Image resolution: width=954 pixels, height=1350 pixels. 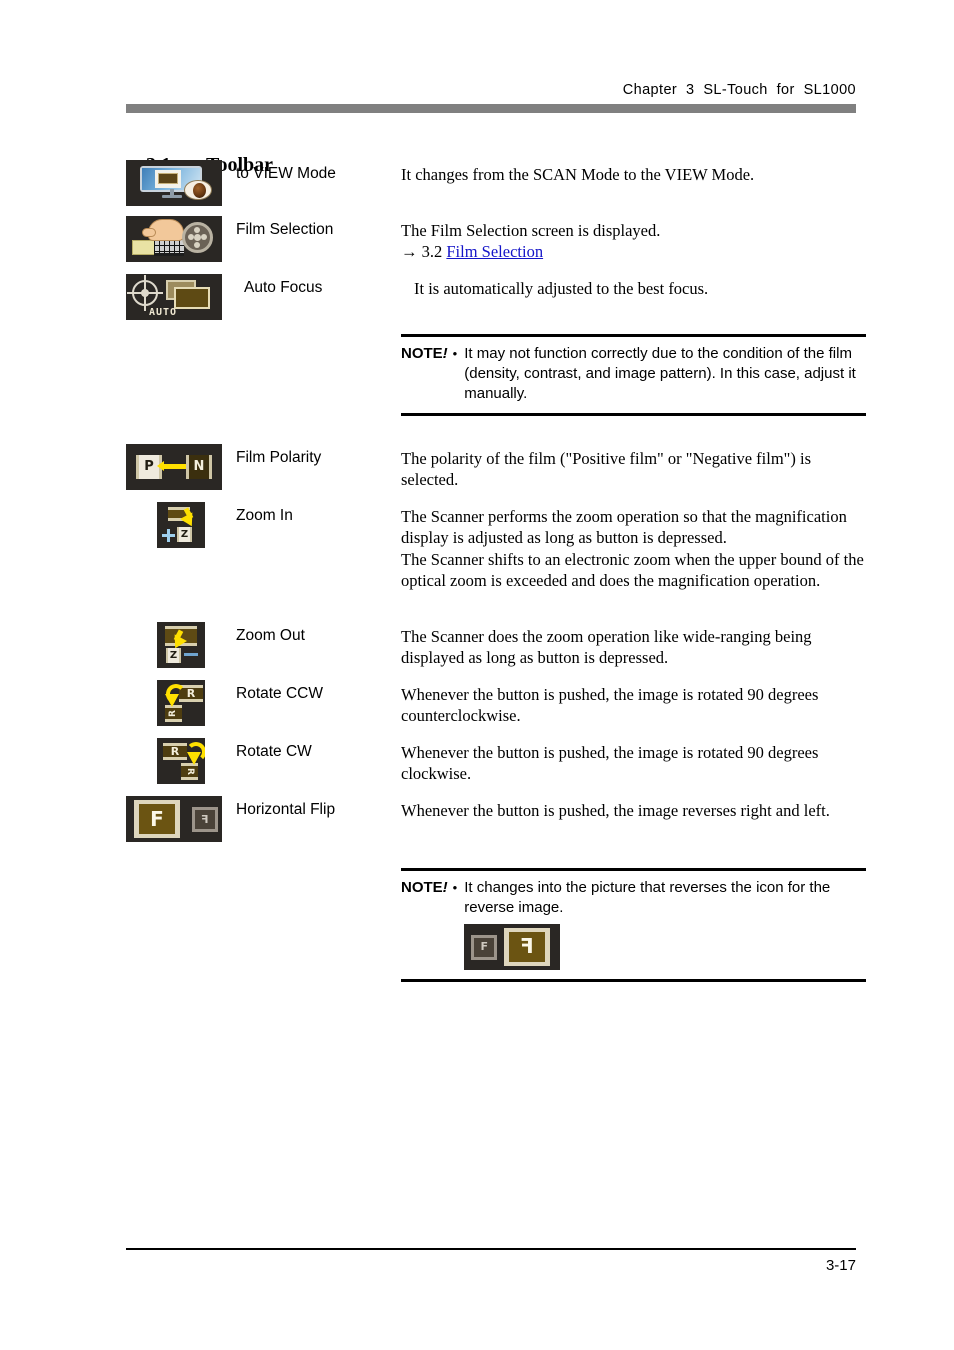 I want to click on description-paragraph: The Film Selection screen is displayed., so click(x=531, y=230).